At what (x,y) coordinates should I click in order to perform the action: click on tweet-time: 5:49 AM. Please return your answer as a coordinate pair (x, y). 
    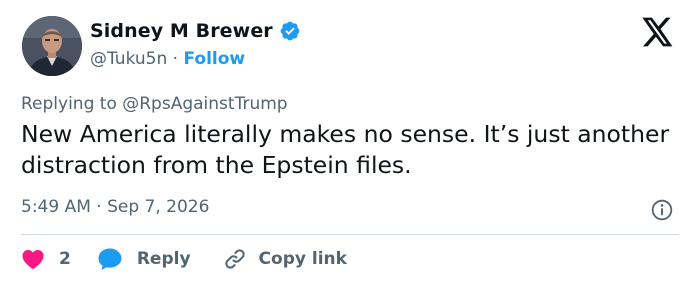
    Looking at the image, I should click on (56, 207).